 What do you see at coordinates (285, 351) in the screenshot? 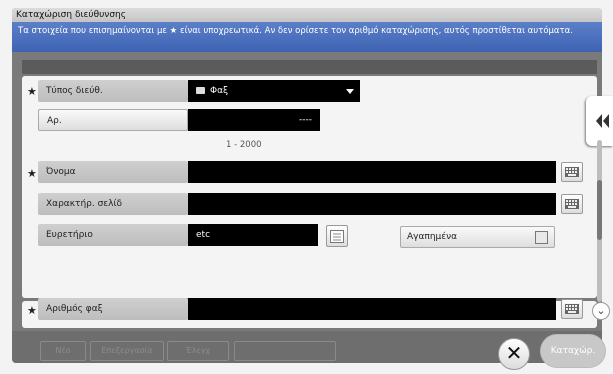
I see `tab-other` at bounding box center [285, 351].